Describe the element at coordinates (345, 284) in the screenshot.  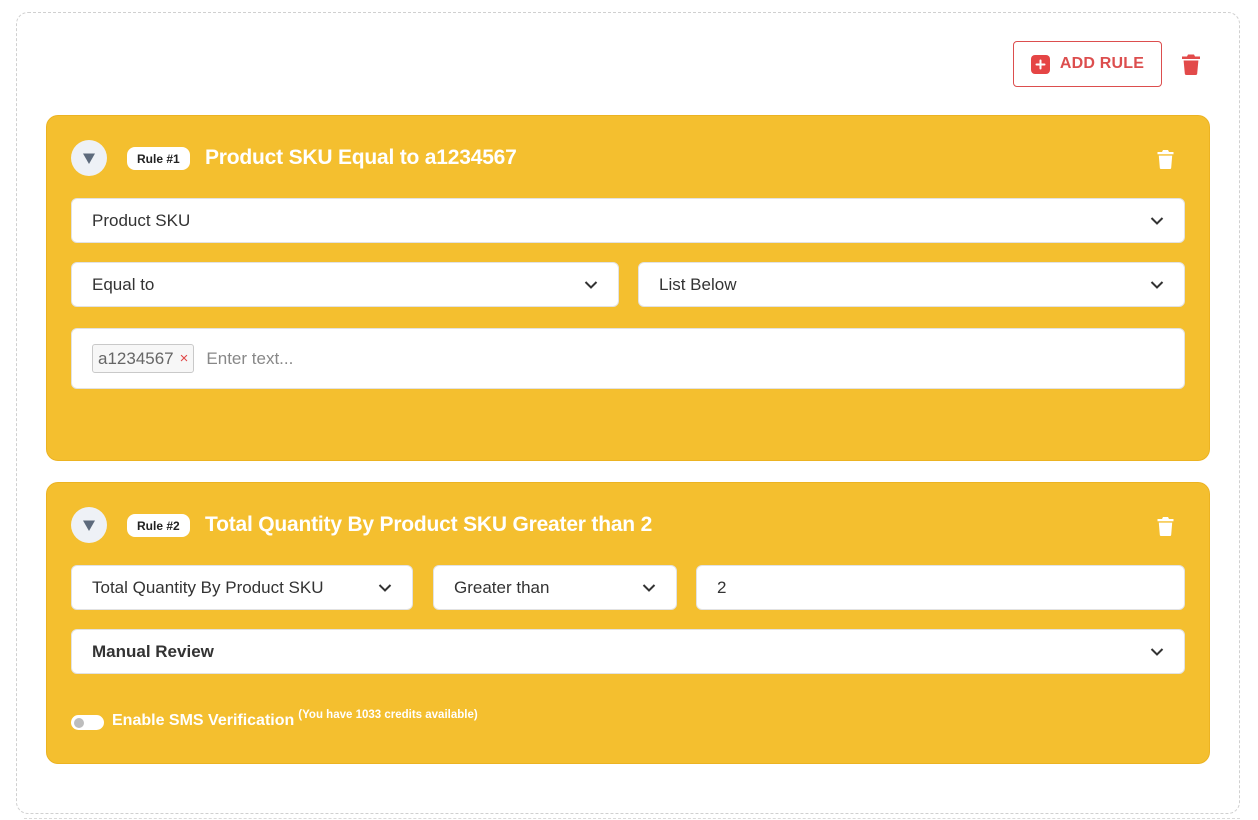
I see `operator-select: Equal to` at that location.